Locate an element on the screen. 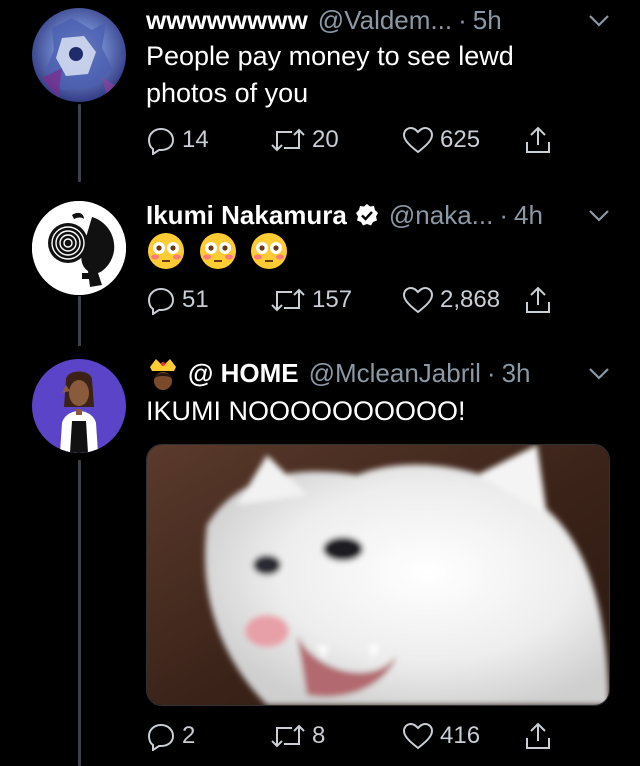  tweet-text: 😳😳😳 is located at coordinates (373, 252).